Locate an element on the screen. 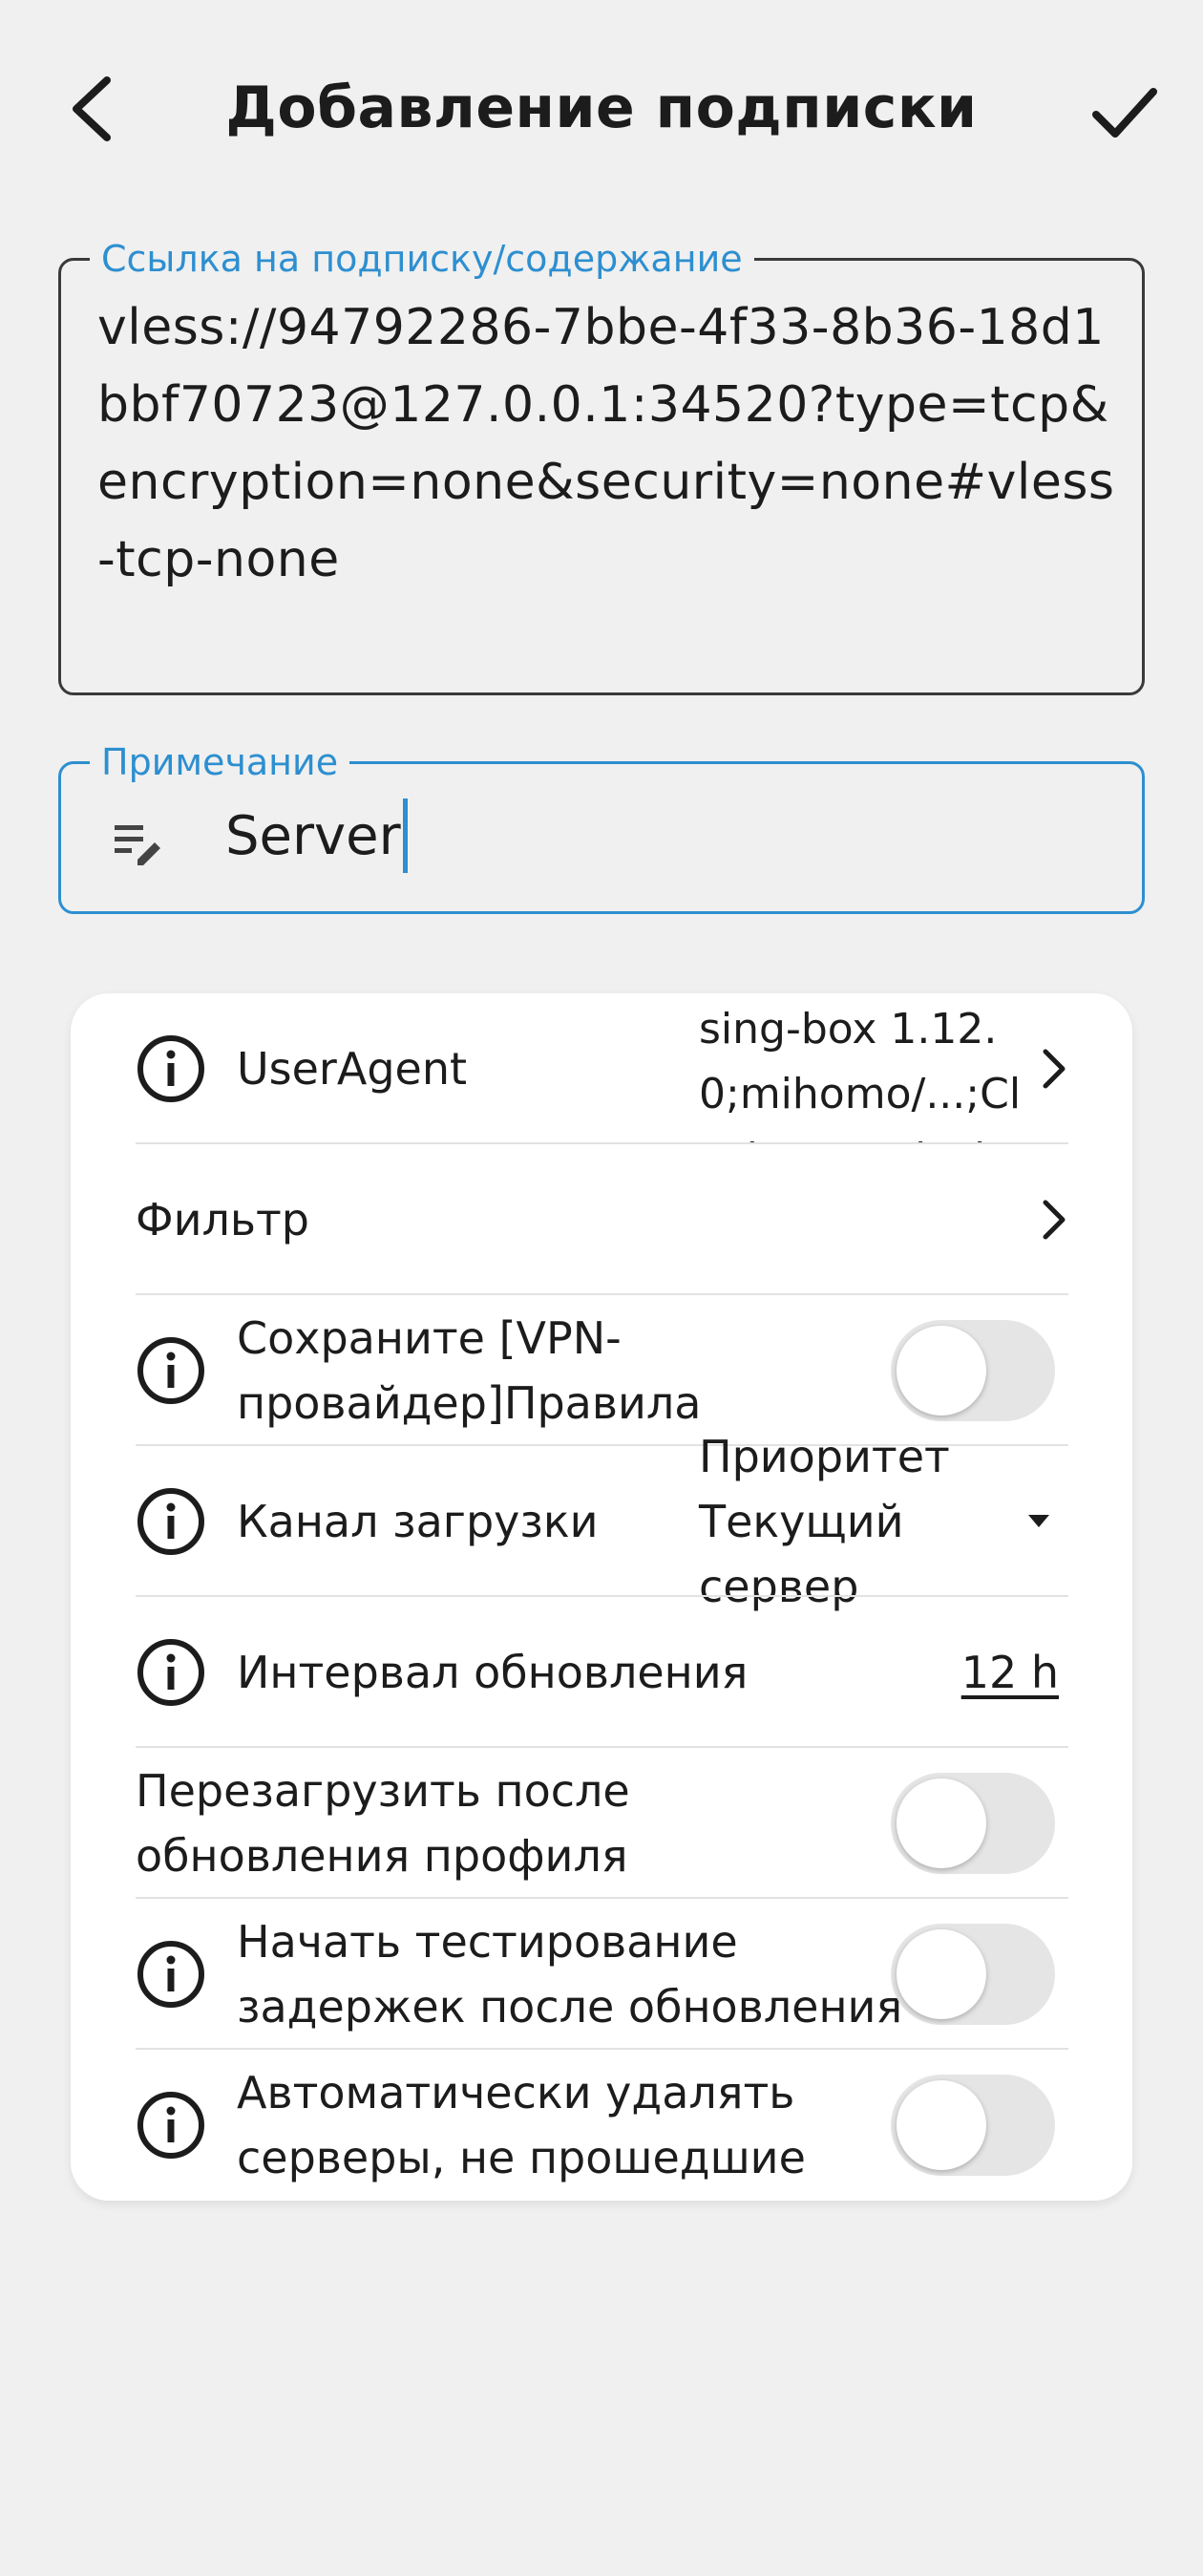  save-rules-label: Сохраните [VPN-провайдер]Правила is located at coordinates (470, 1370).